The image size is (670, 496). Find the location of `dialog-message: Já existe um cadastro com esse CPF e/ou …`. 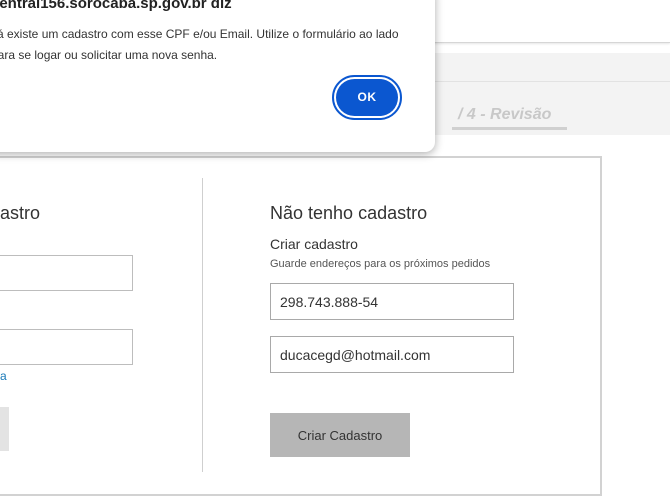

dialog-message: Já existe um cadastro com esse CPF e/ou … is located at coordinates (199, 44).